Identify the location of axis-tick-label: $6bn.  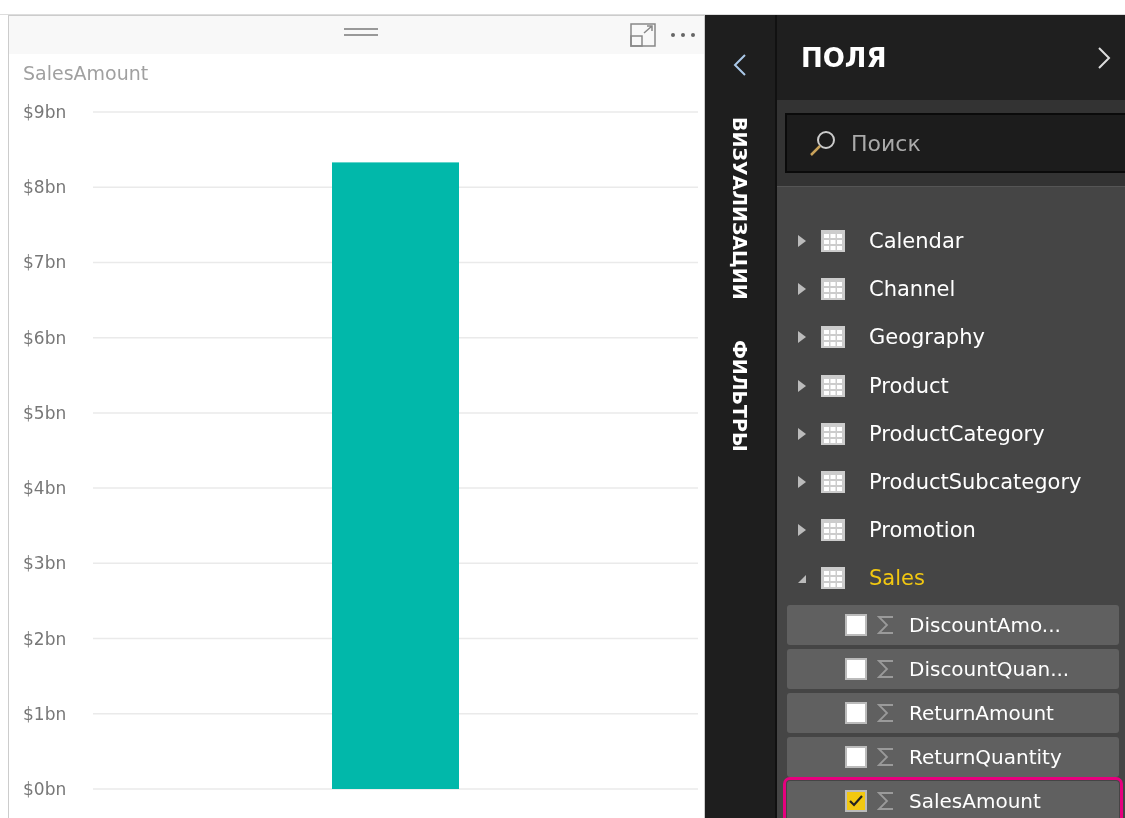
(45, 337).